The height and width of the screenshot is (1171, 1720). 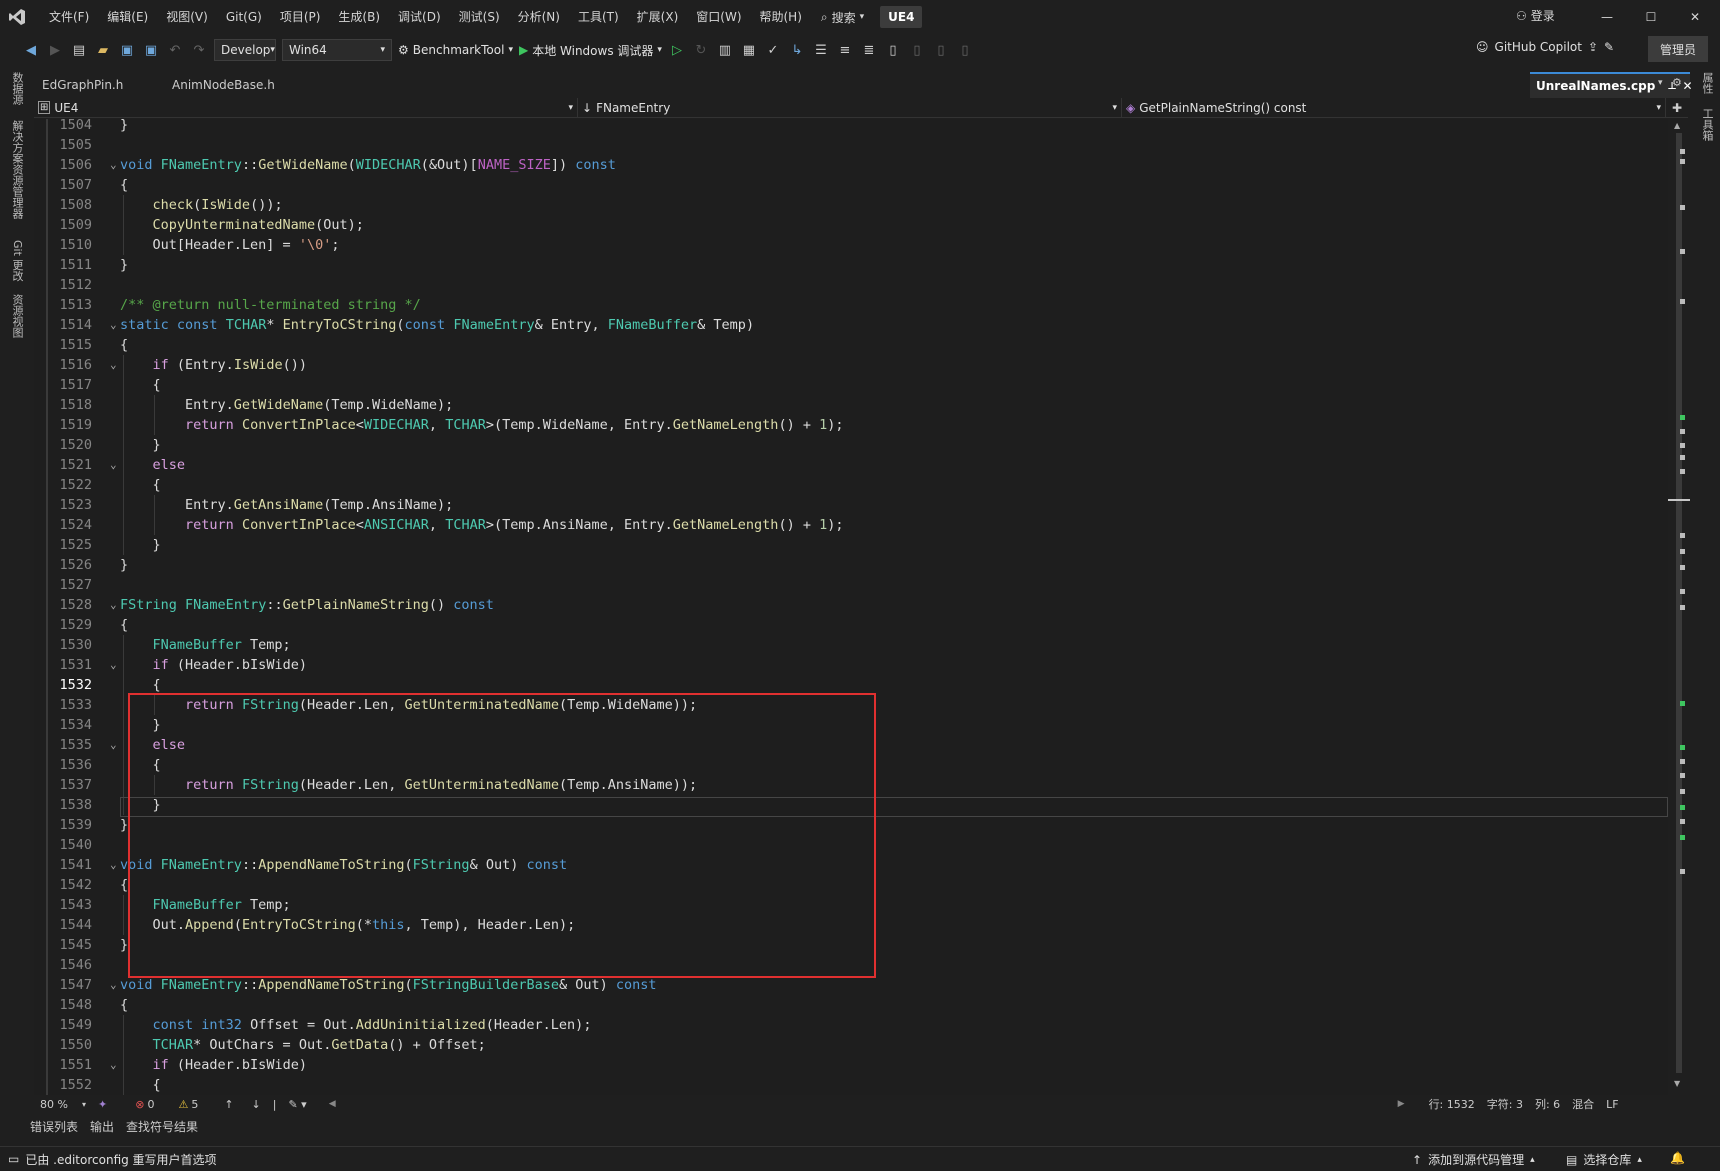 What do you see at coordinates (851, 505) in the screenshot?
I see `code-line: 1523 Entry.GetAnsiName(Temp.AnsiName);` at bounding box center [851, 505].